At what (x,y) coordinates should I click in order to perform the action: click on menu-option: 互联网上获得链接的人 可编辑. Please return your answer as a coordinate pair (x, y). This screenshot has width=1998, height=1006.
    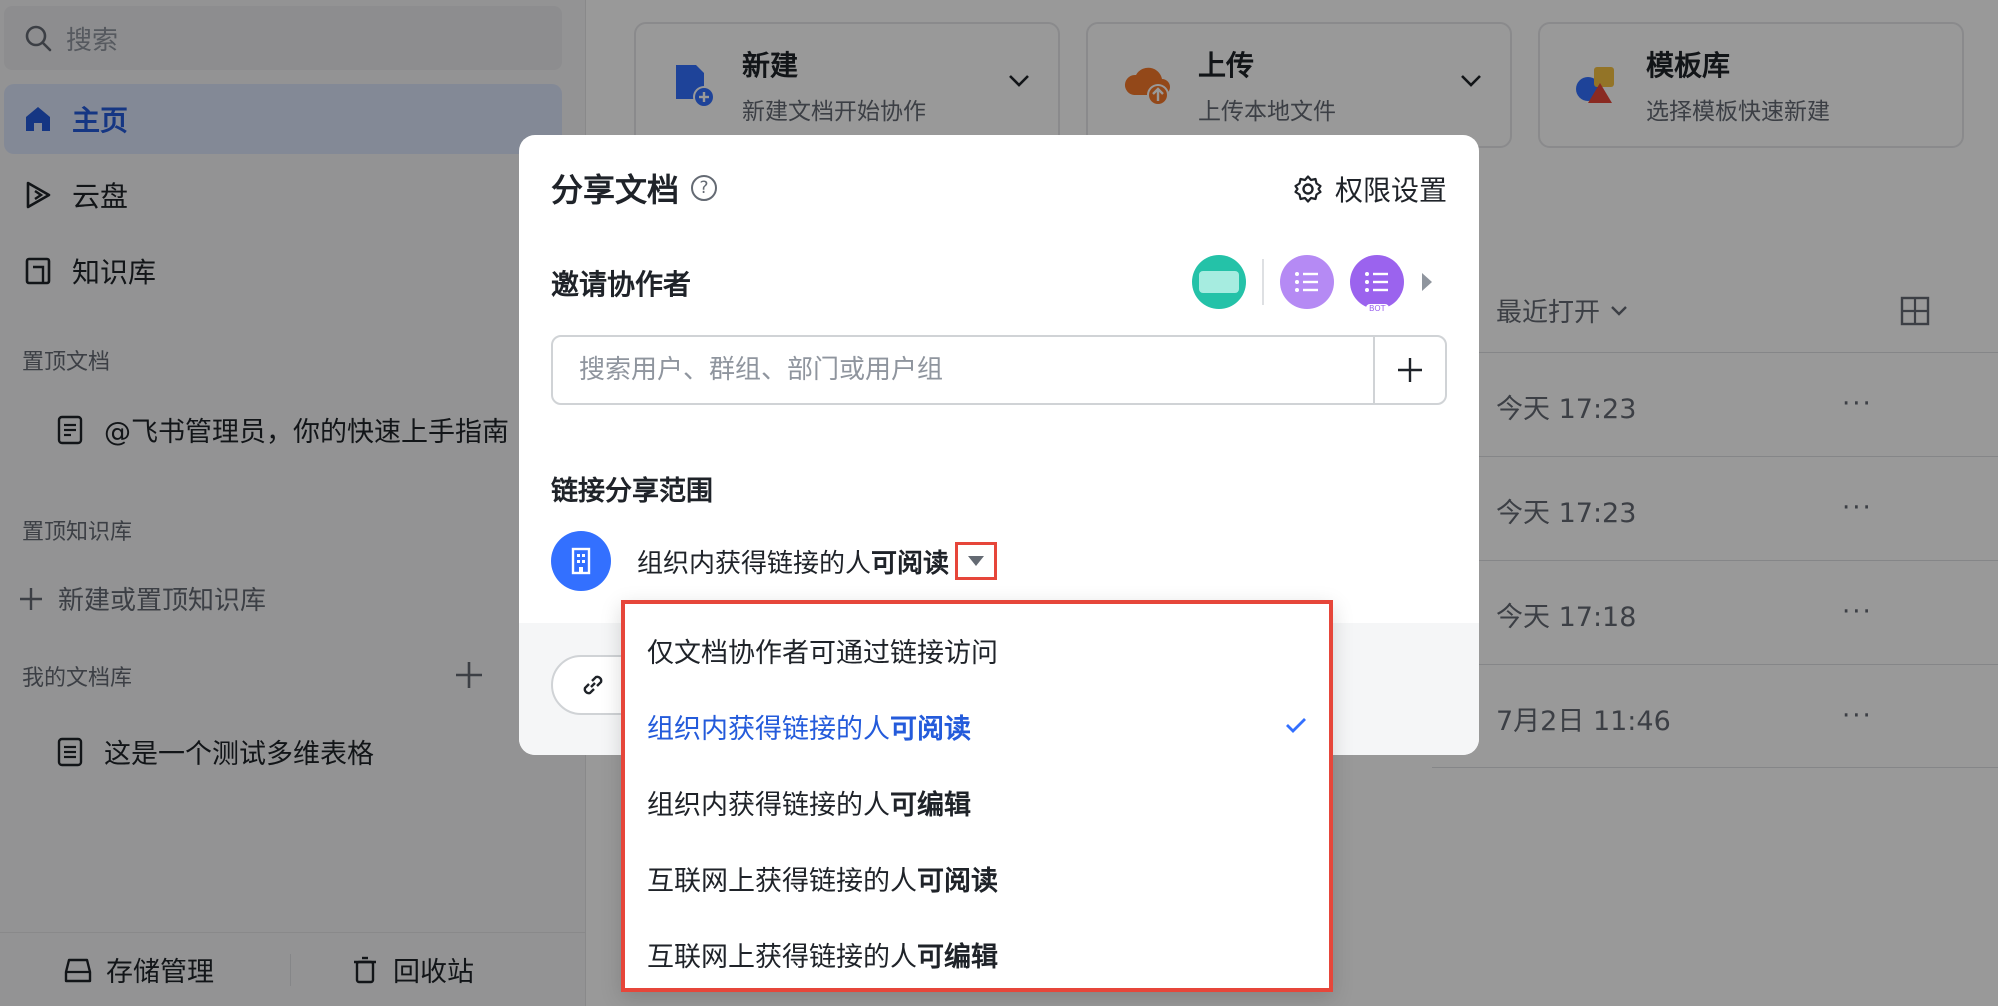
    Looking at the image, I should click on (977, 954).